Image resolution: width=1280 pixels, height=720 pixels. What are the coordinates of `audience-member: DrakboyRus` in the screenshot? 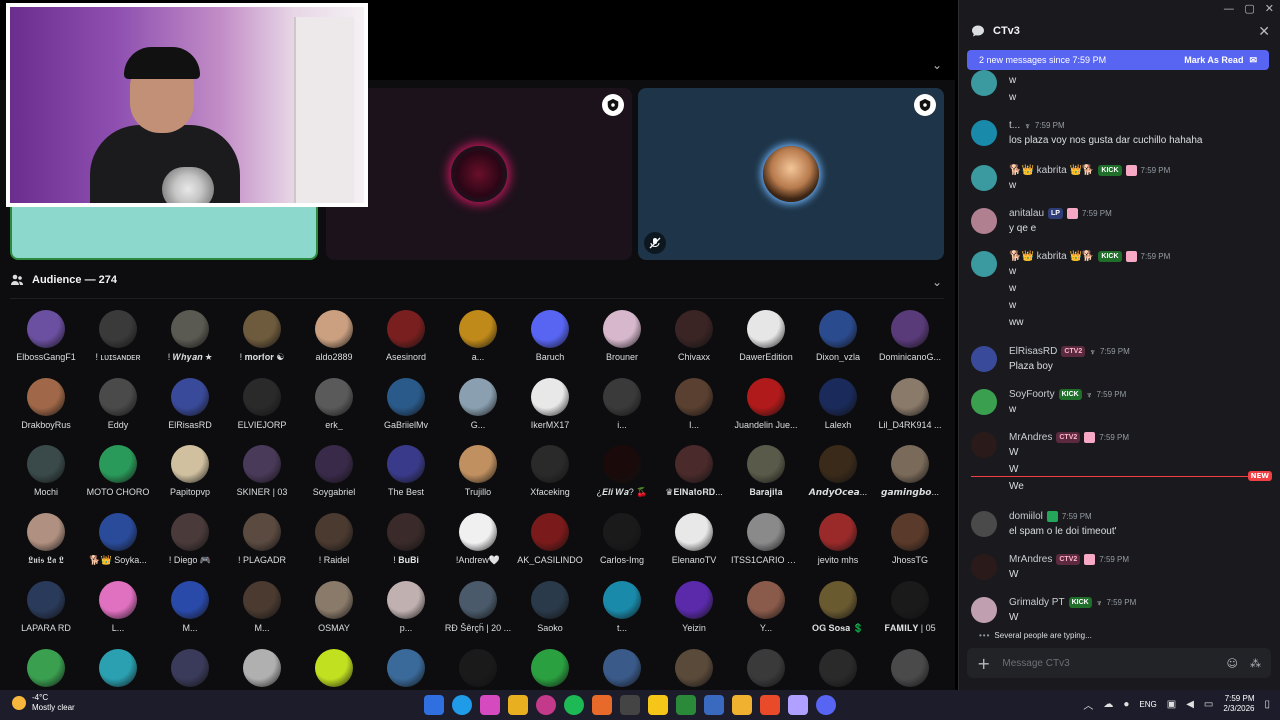 It's located at (46, 404).